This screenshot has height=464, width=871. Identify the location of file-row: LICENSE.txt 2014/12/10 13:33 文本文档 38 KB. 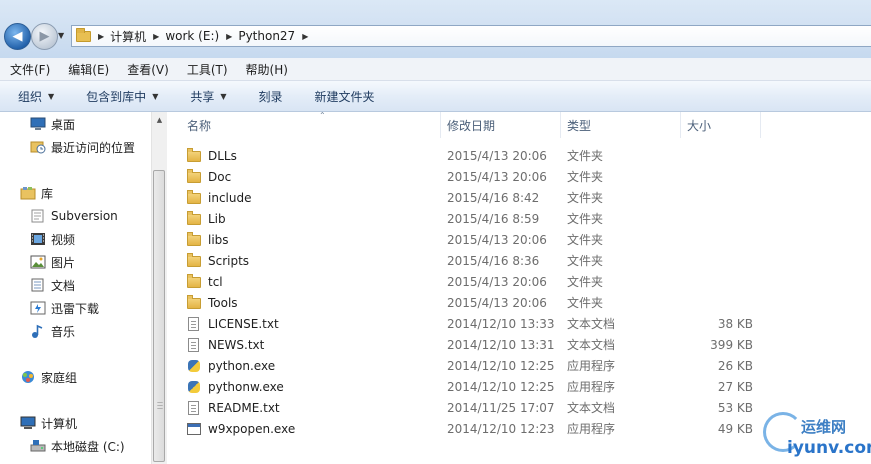
(519, 323).